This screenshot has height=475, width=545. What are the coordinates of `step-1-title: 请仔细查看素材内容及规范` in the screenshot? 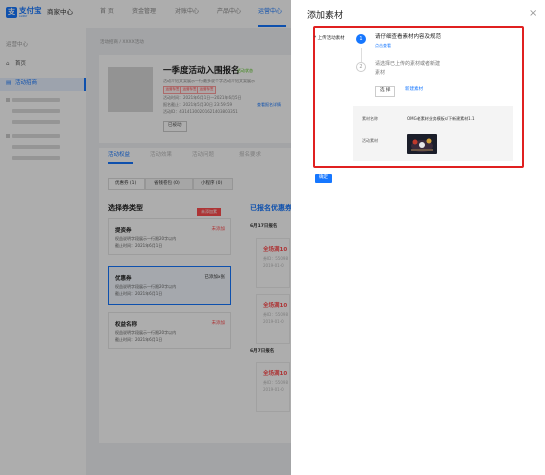 It's located at (408, 37).